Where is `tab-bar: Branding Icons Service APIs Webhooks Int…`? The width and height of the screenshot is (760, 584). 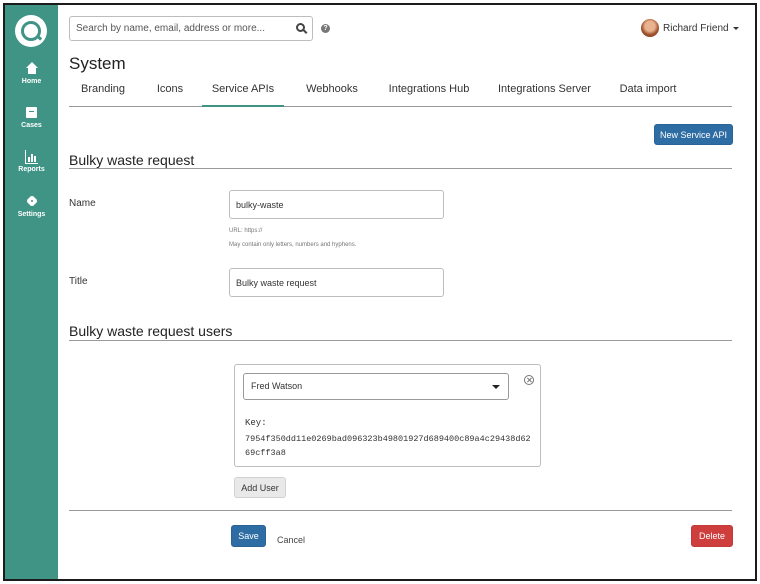
tab-bar: Branding Icons Service APIs Webhooks Int… is located at coordinates (400, 95).